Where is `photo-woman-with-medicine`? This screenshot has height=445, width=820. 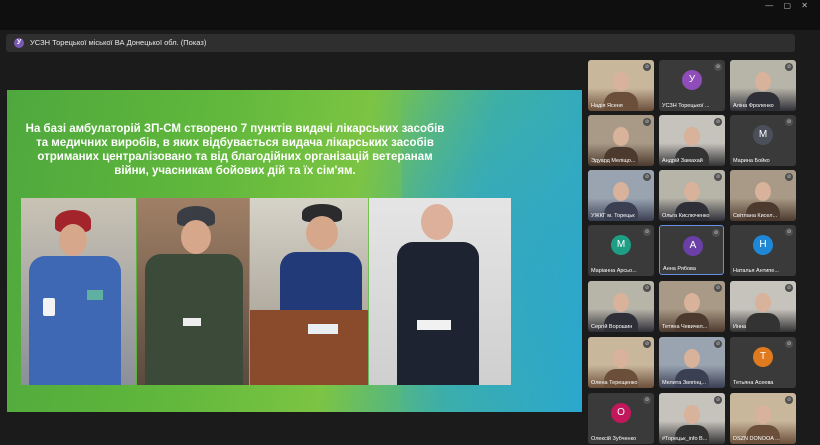
photo-woman-with-medicine is located at coordinates (78, 291).